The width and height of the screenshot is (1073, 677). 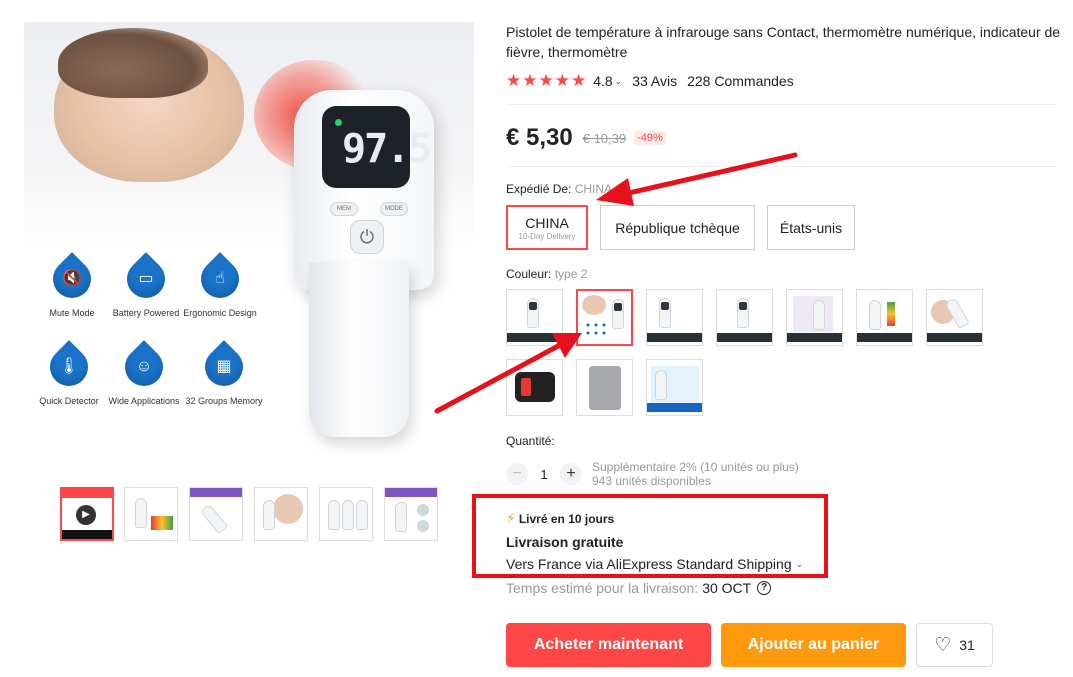 What do you see at coordinates (529, 274) in the screenshot?
I see `color-title: Couleur:` at bounding box center [529, 274].